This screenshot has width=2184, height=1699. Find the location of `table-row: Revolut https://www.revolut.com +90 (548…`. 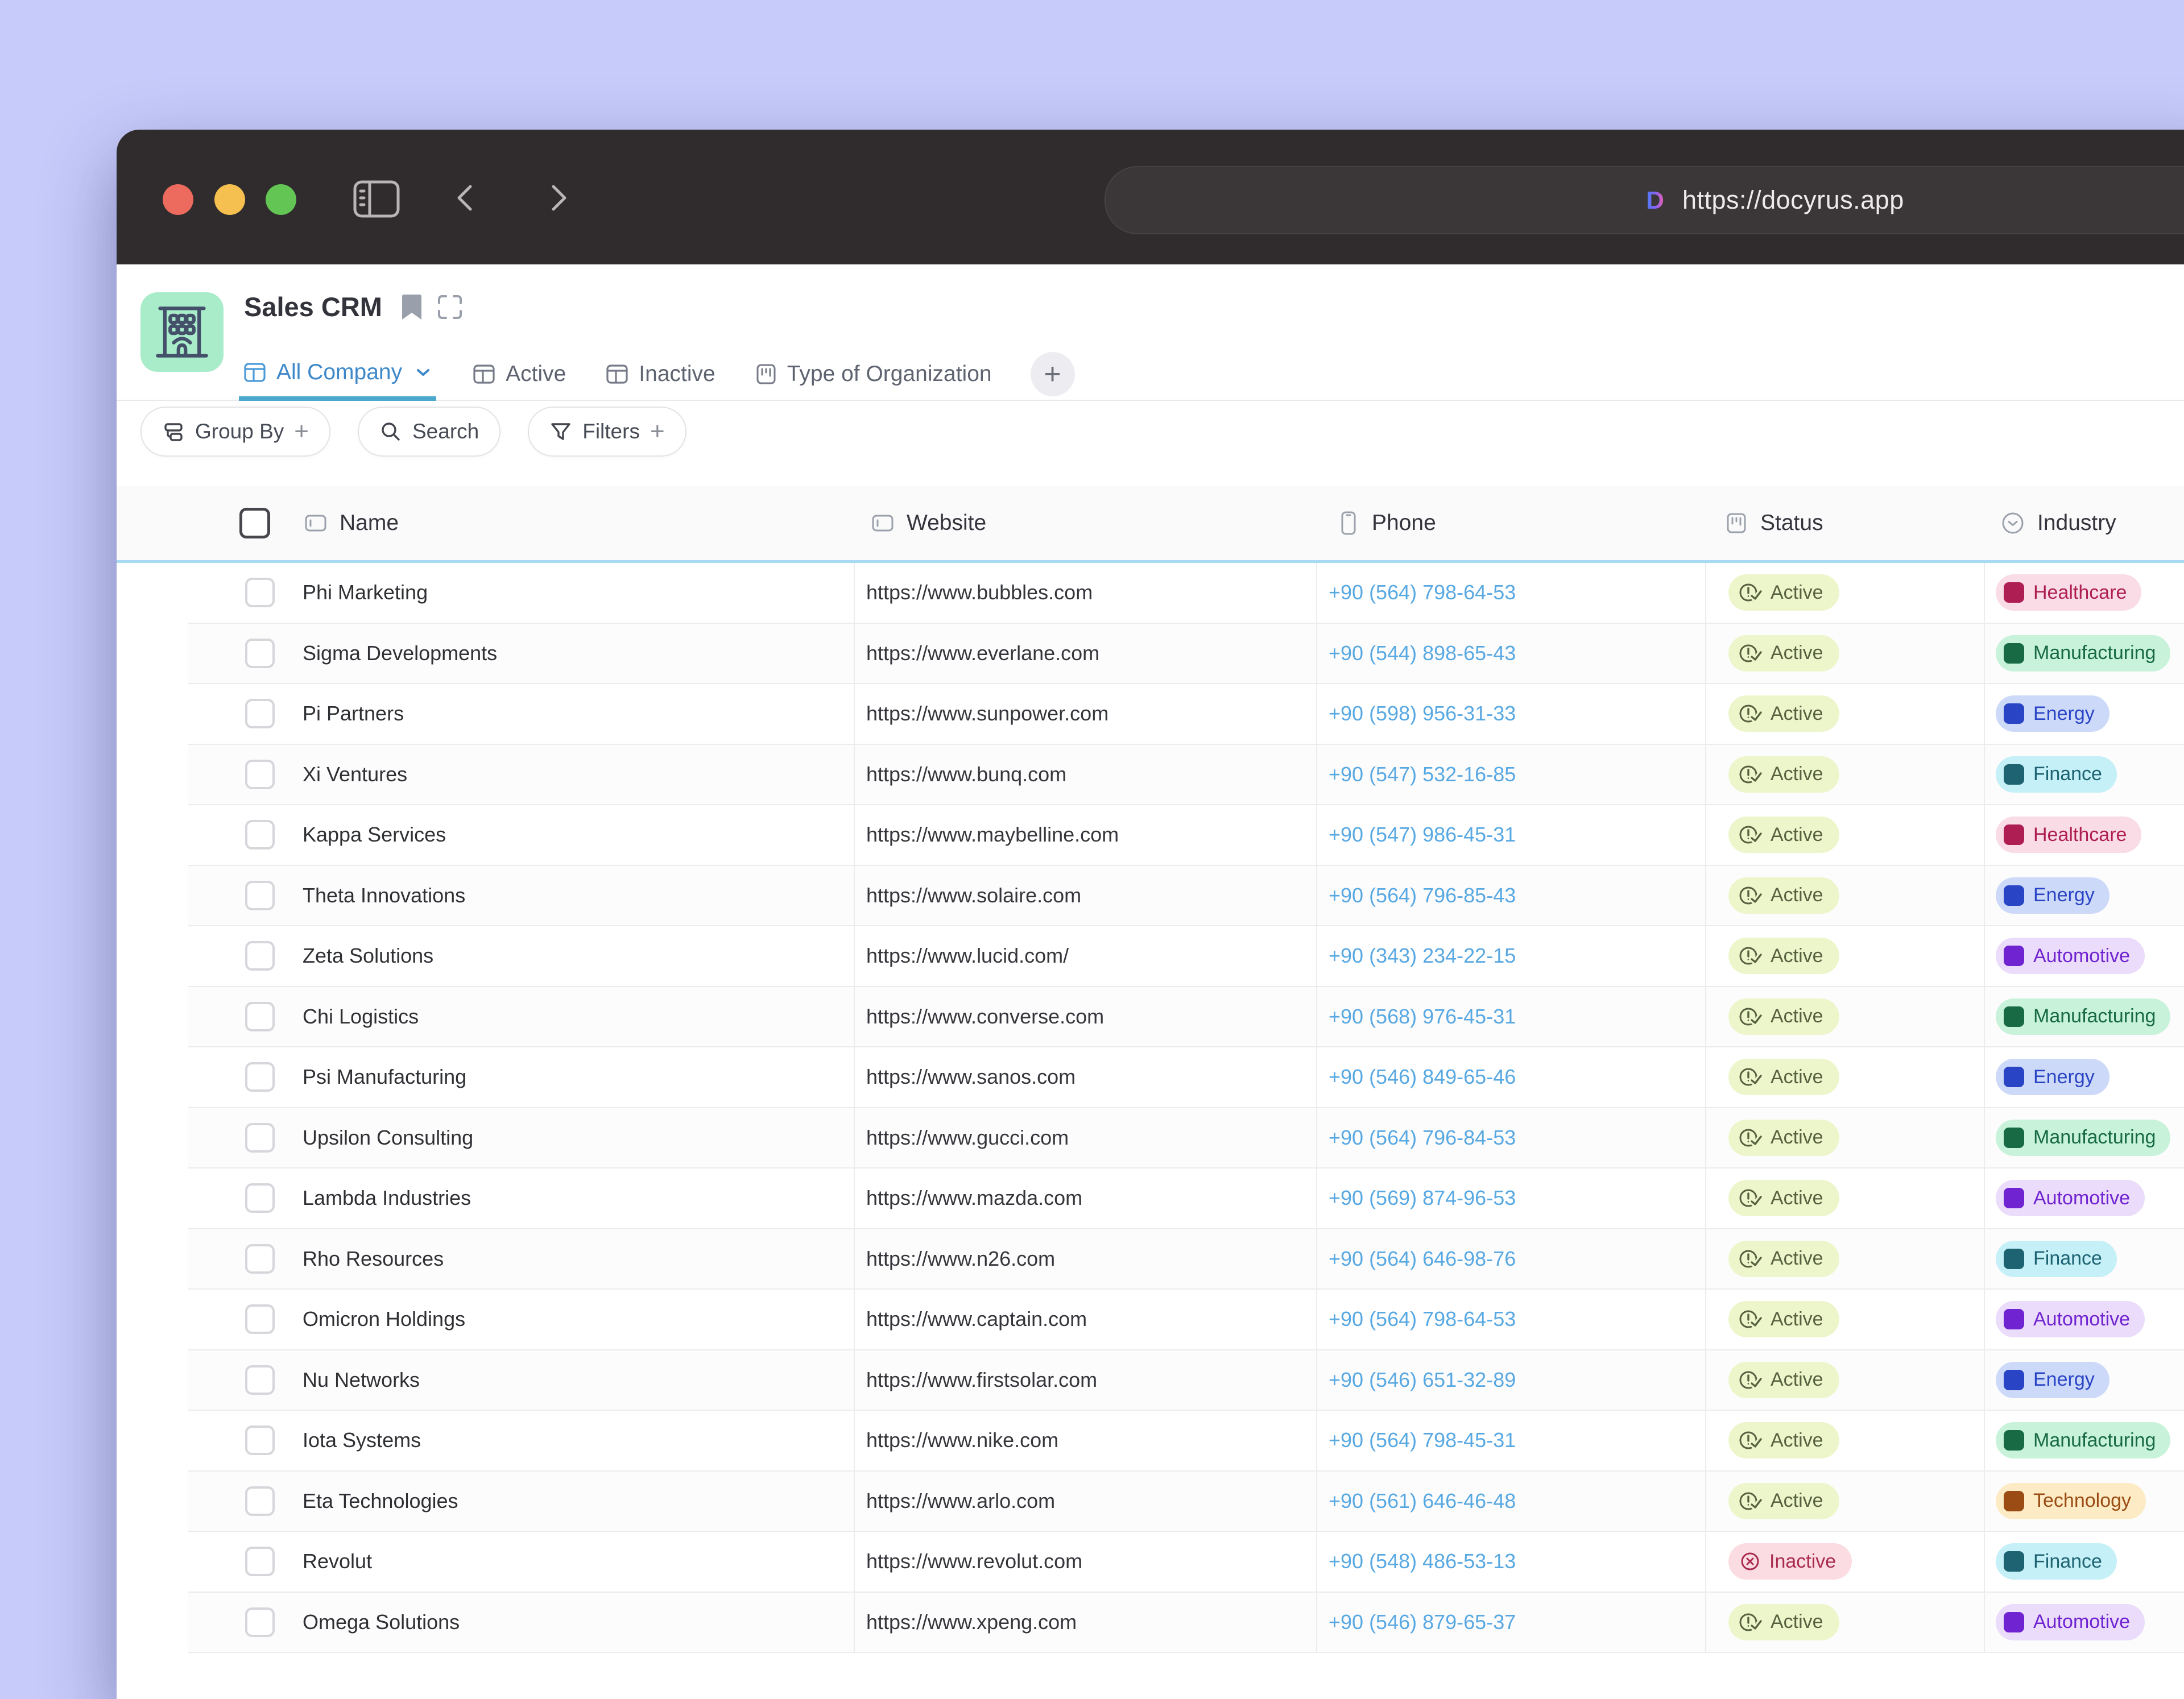

table-row: Revolut https://www.revolut.com +90 (548… is located at coordinates (1186, 1562).